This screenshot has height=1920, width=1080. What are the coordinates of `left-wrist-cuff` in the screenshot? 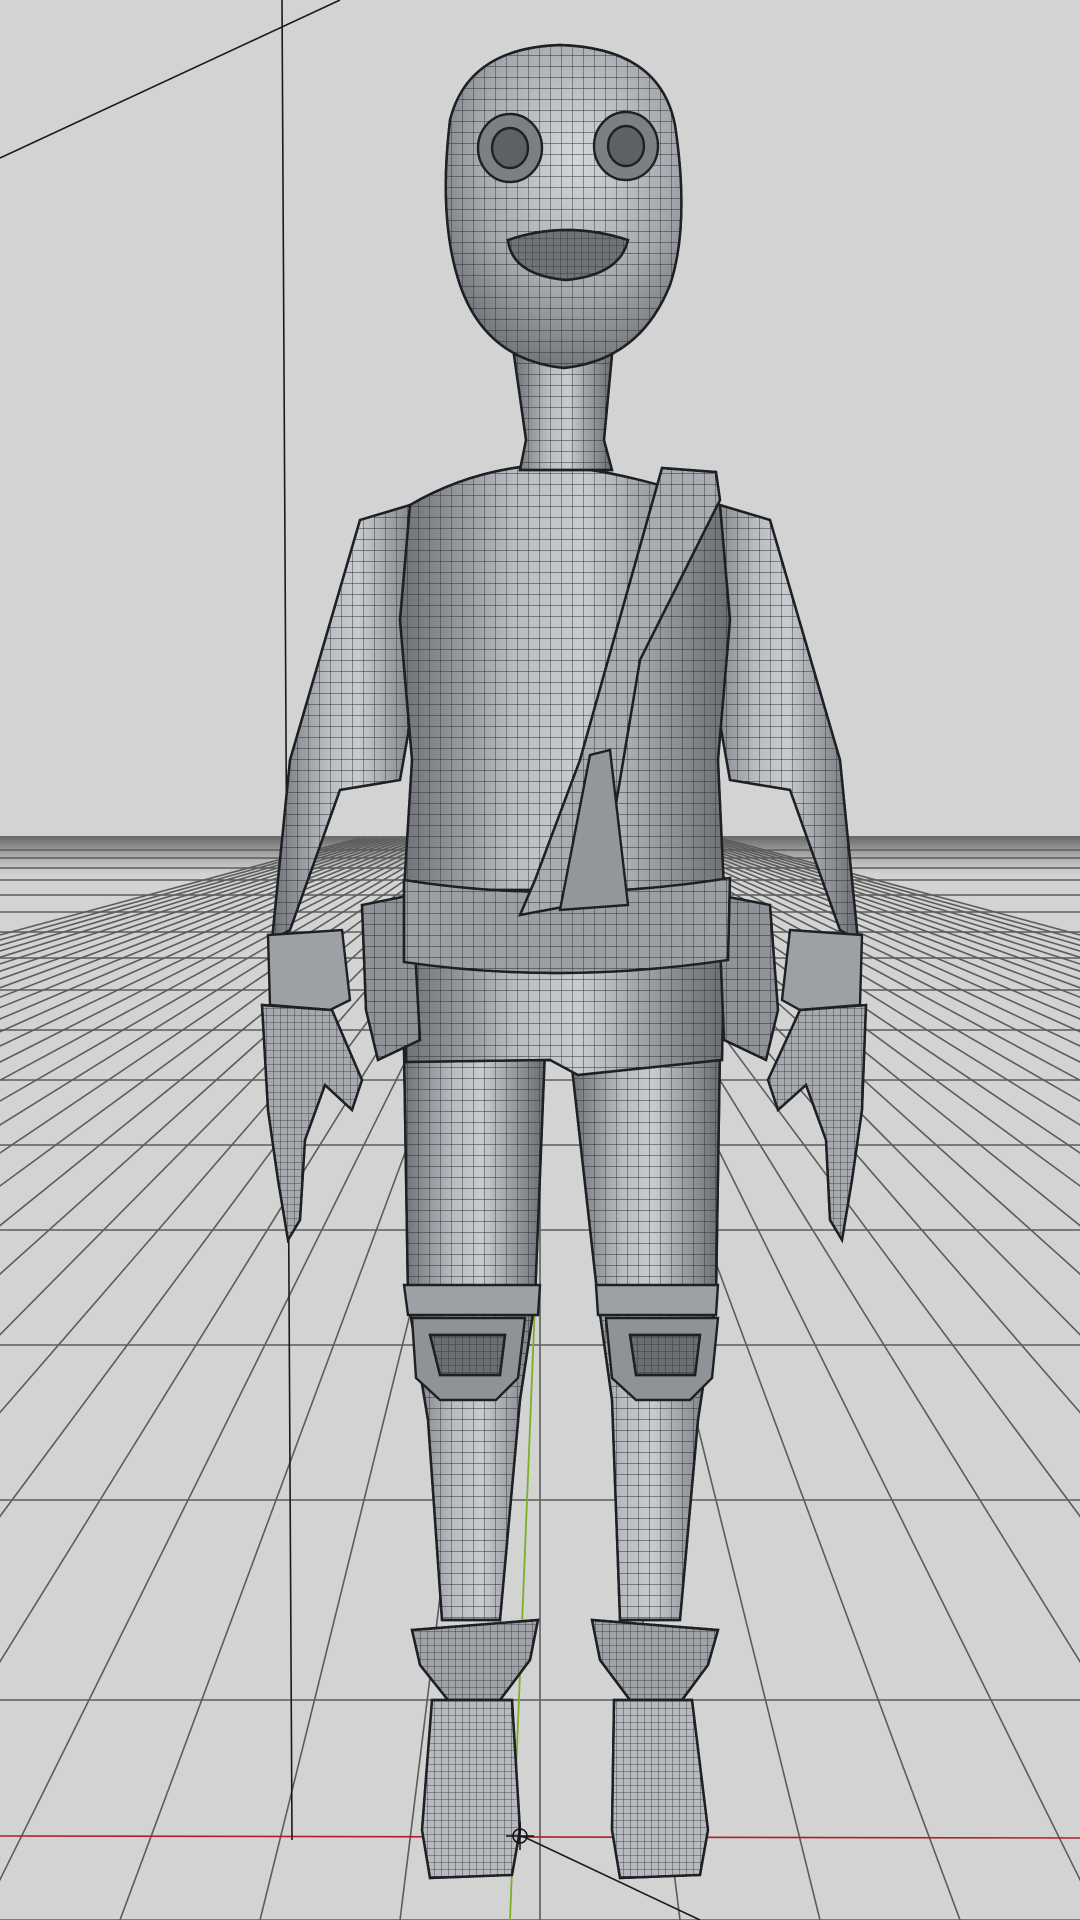 It's located at (309, 970).